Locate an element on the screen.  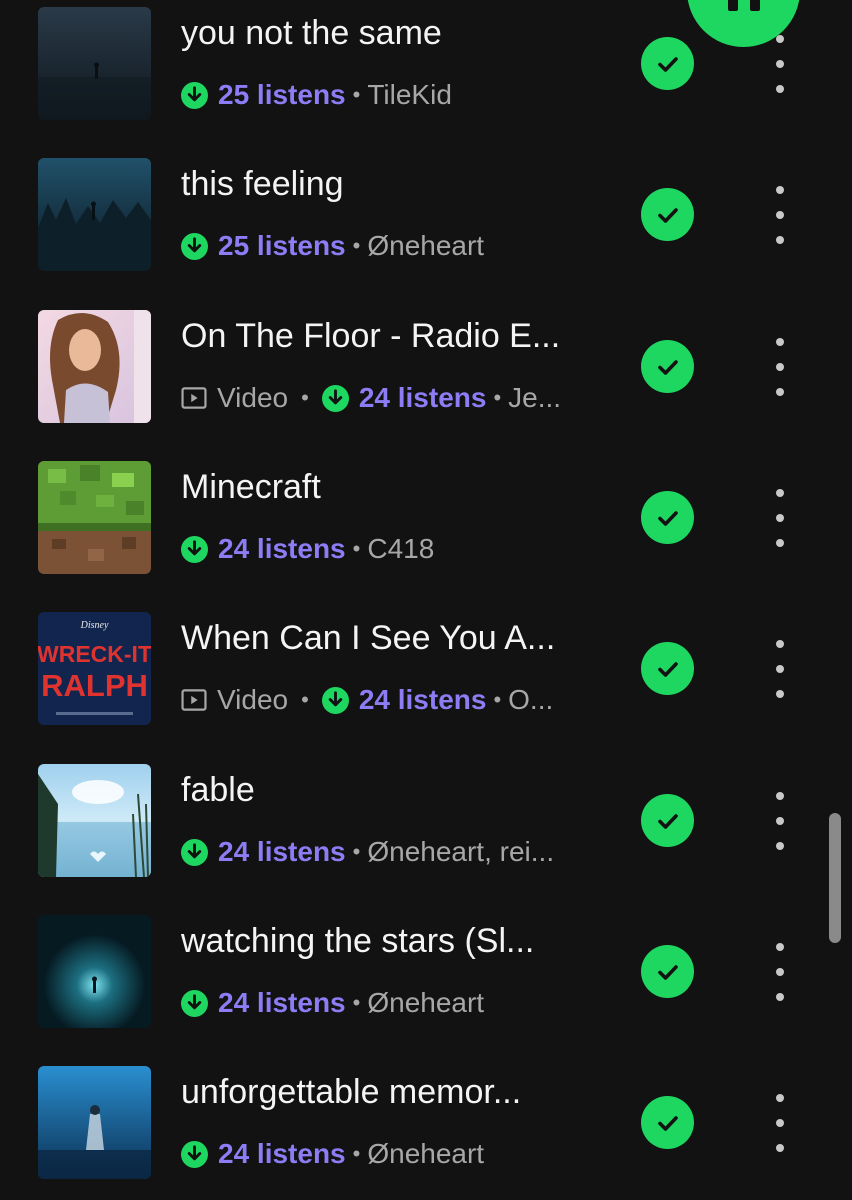
track-meta: 25 listens • TileKid is located at coordinates (391, 95).